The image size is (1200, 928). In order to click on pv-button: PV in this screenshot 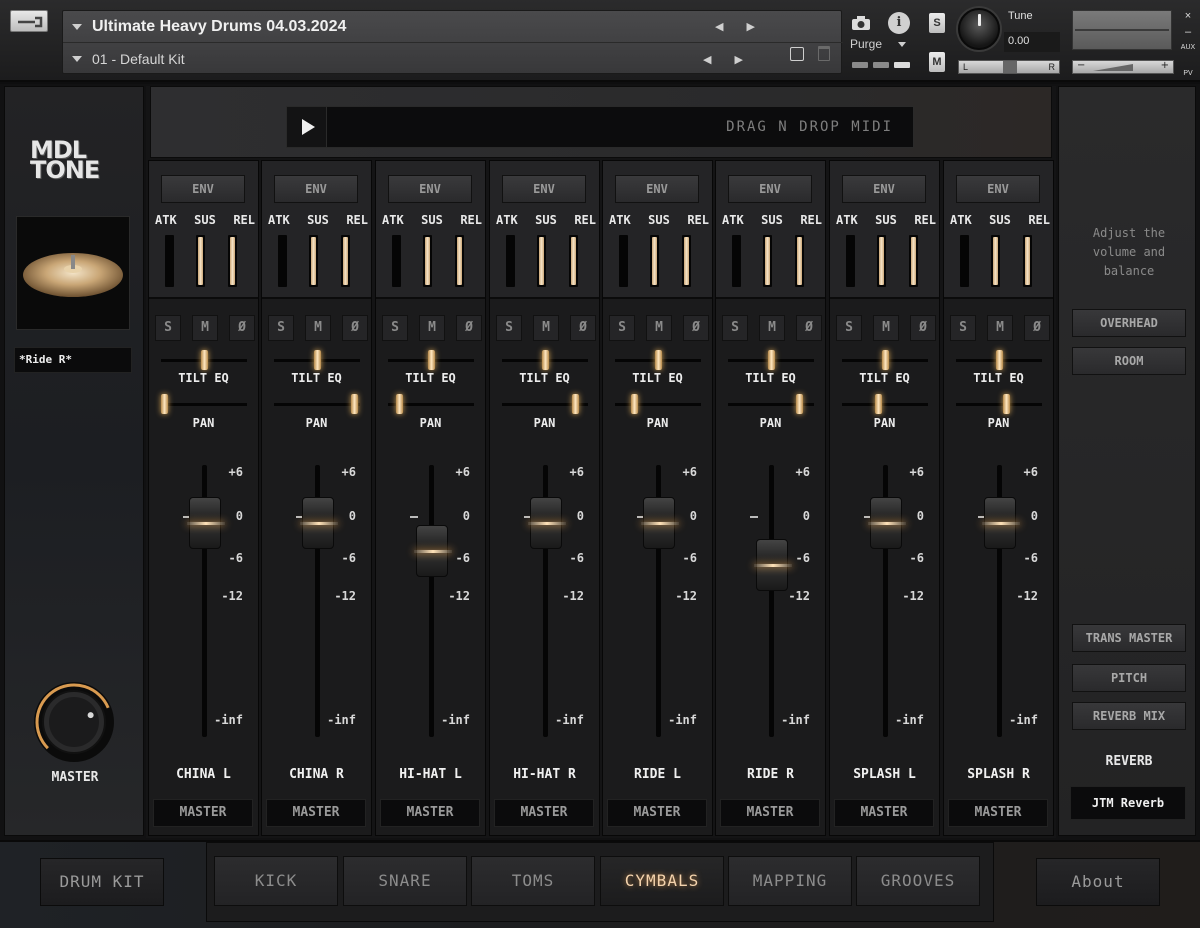, I will do `click(1188, 74)`.